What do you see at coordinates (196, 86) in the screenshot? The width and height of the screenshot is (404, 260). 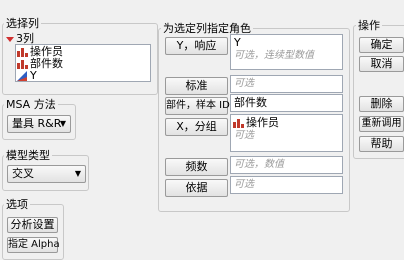 I see `standard-button: 标准` at bounding box center [196, 86].